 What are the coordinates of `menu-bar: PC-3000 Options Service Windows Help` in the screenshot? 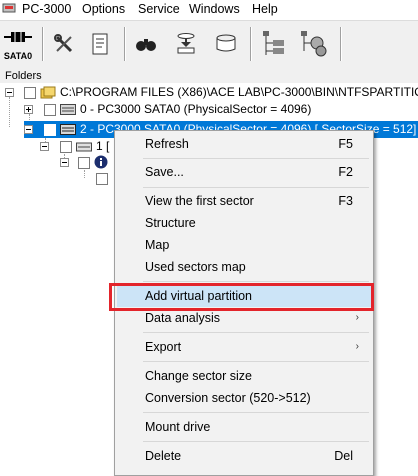 It's located at (209, 9).